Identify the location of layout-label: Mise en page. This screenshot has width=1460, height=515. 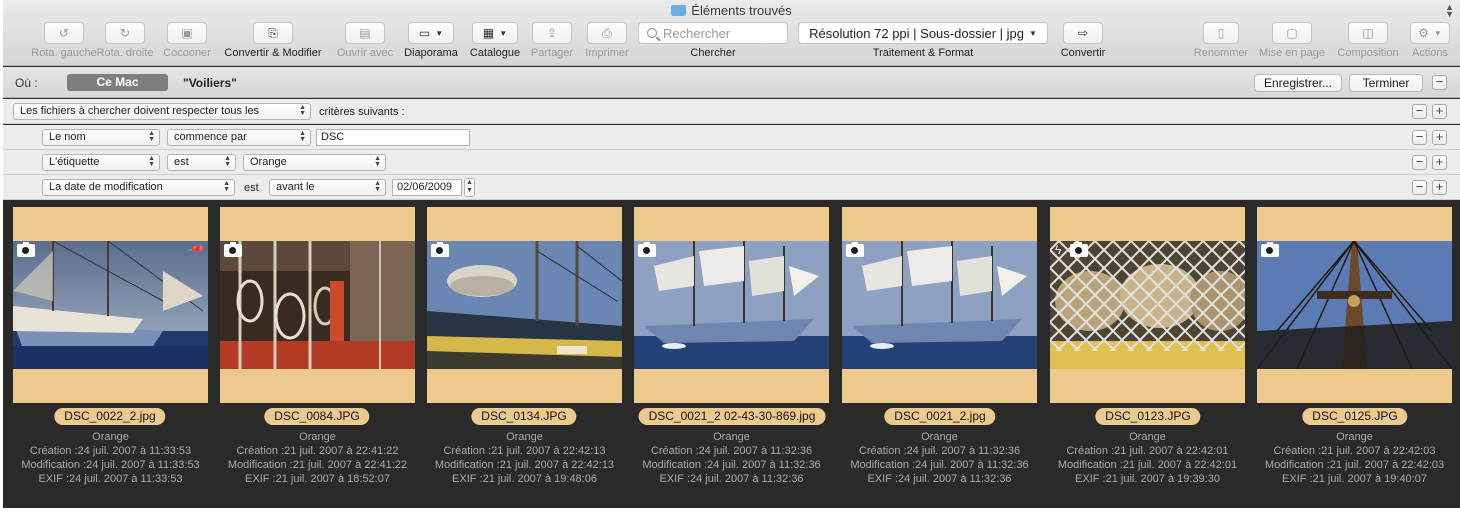
(1292, 53).